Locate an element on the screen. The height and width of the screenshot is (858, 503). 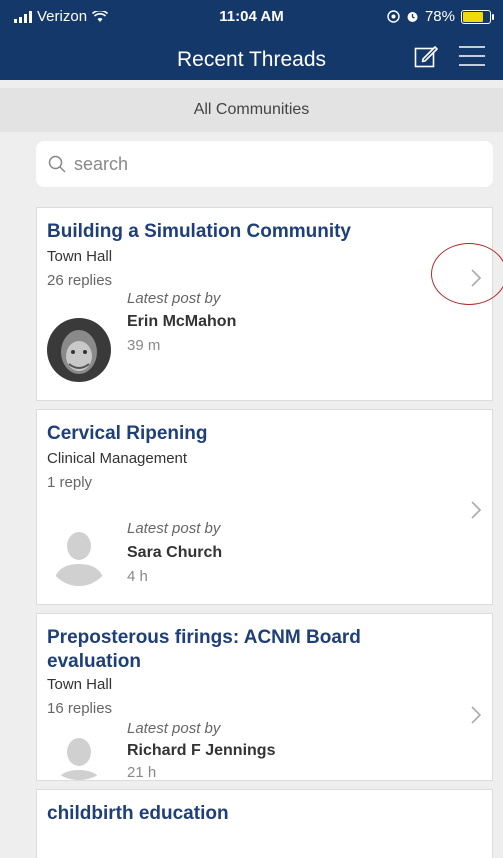
thread-community: Clinical Management is located at coordinates (117, 458).